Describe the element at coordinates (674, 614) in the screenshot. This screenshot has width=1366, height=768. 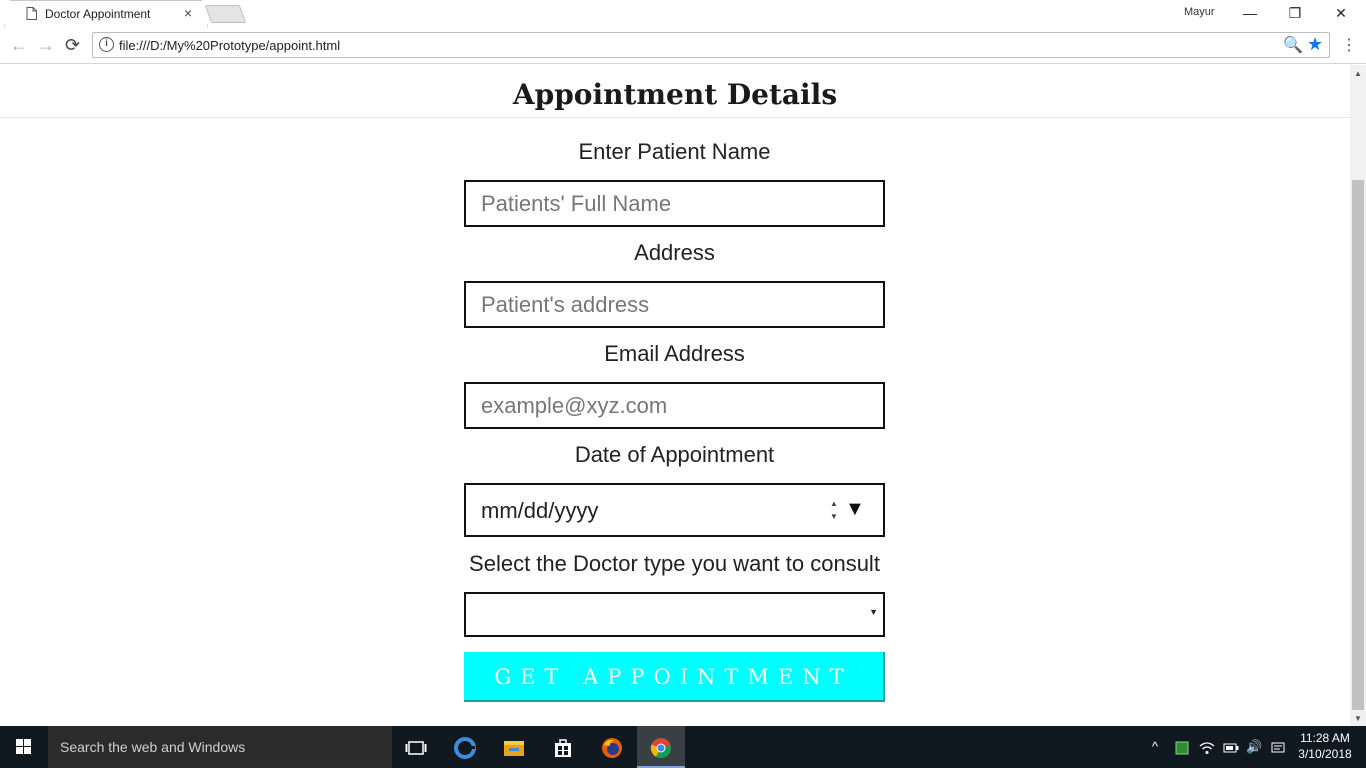
I see `doctor-type-select: ▼` at that location.